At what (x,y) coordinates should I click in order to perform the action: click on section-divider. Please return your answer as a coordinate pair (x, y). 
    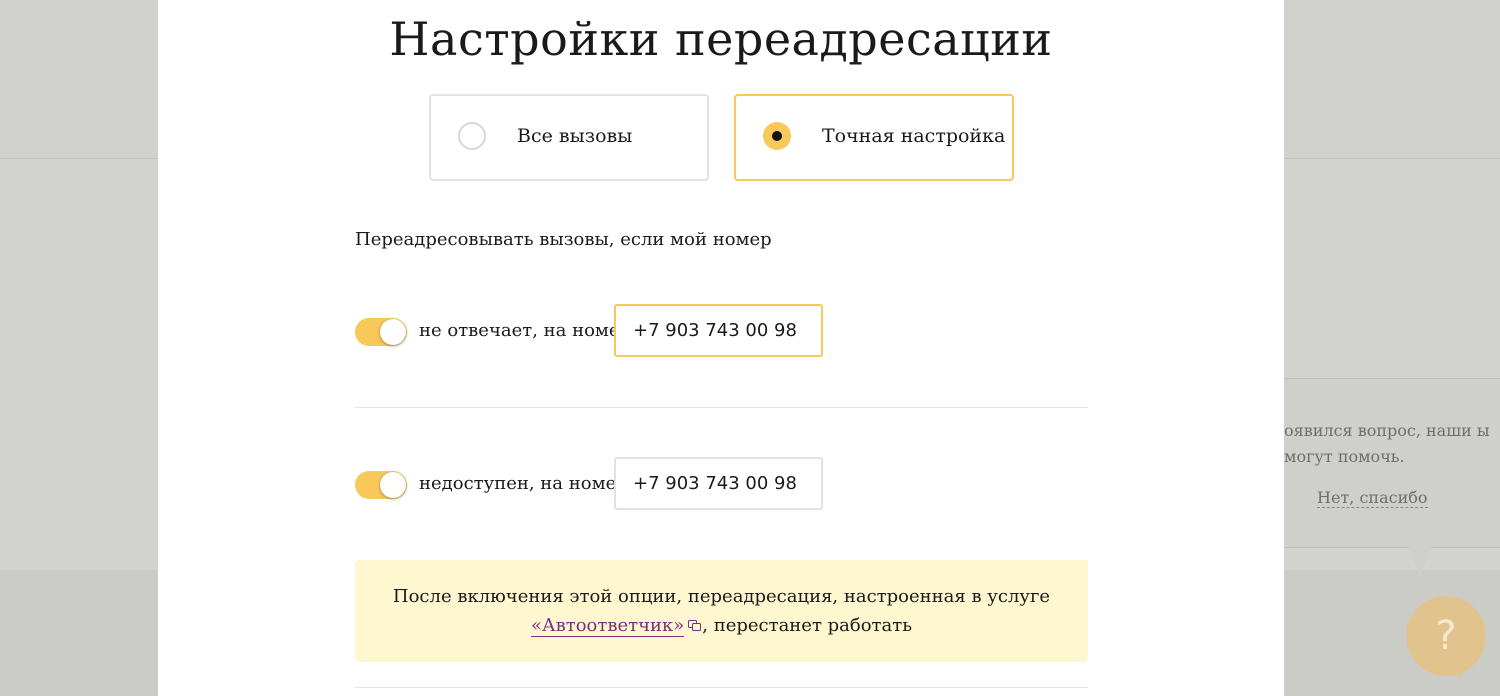
    Looking at the image, I should click on (721, 407).